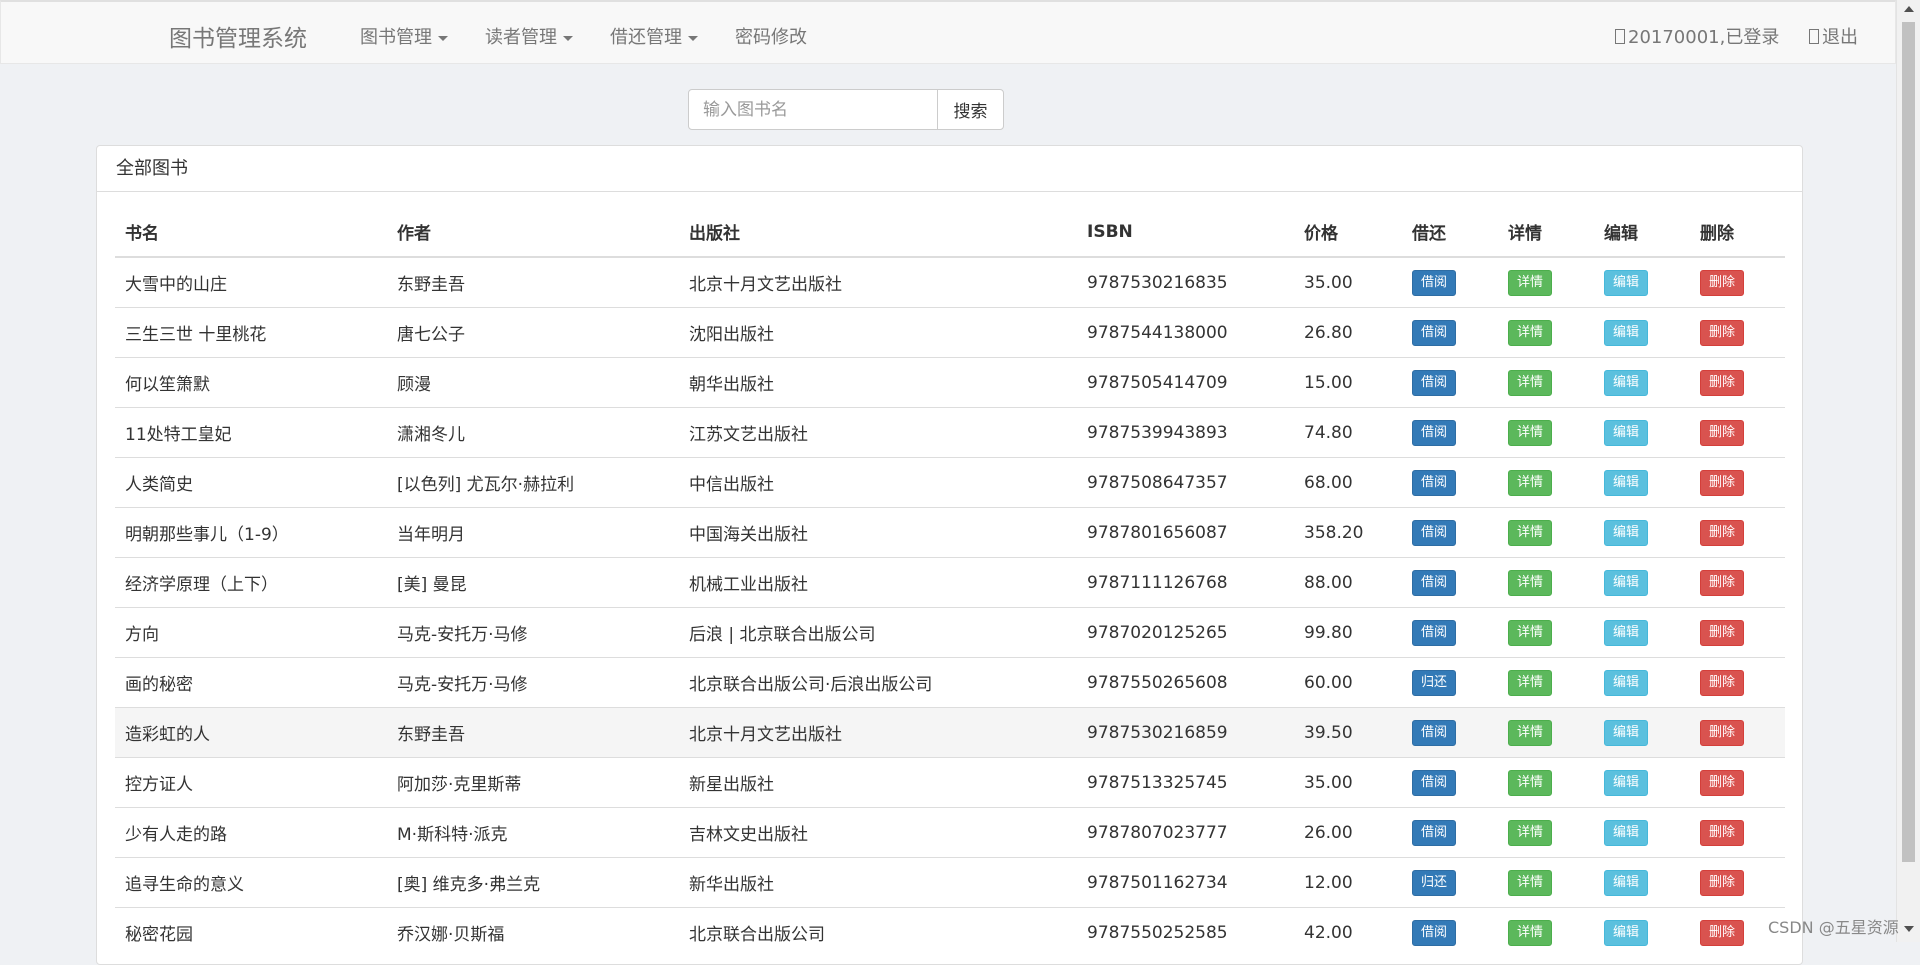  I want to click on nav-password-change: 密码修改, so click(771, 36).